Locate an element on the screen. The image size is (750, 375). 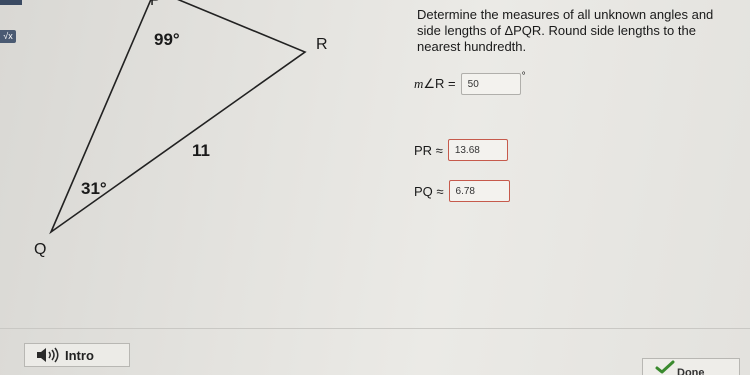
intro-label: Intro is located at coordinates (79, 355).